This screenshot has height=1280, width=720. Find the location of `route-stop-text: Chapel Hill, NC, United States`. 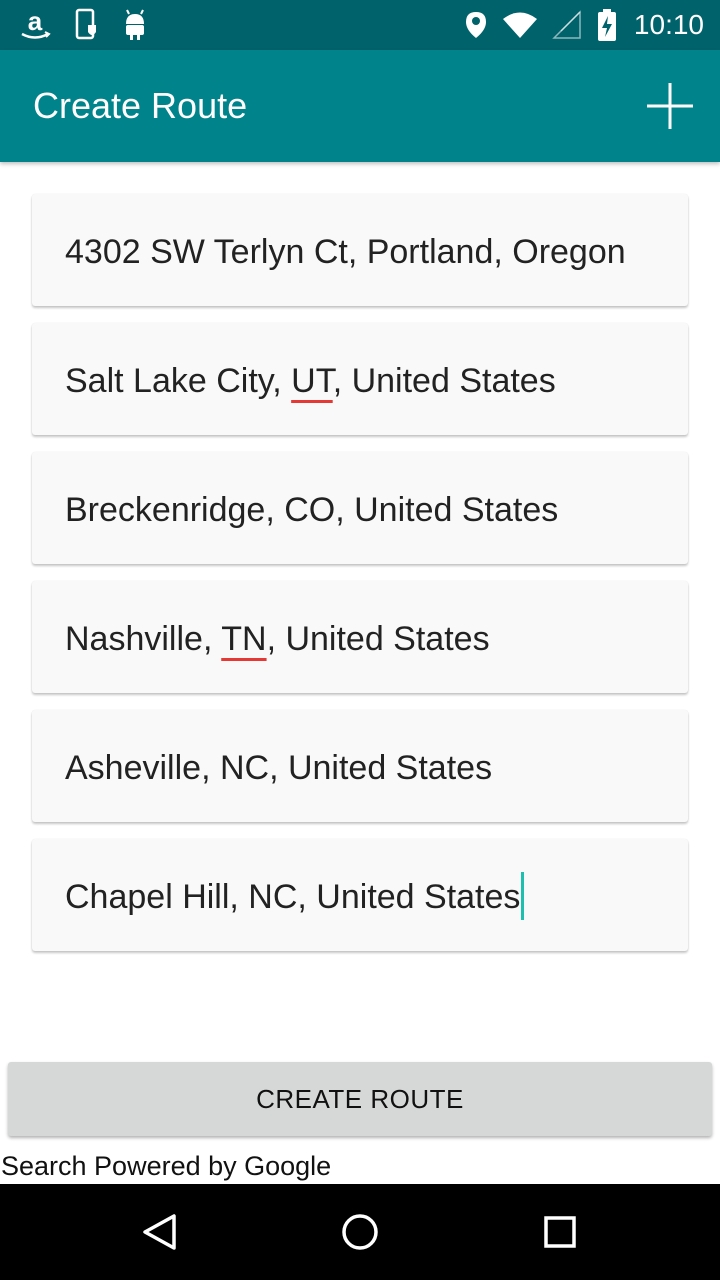

route-stop-text: Chapel Hill, NC, United States is located at coordinates (295, 897).